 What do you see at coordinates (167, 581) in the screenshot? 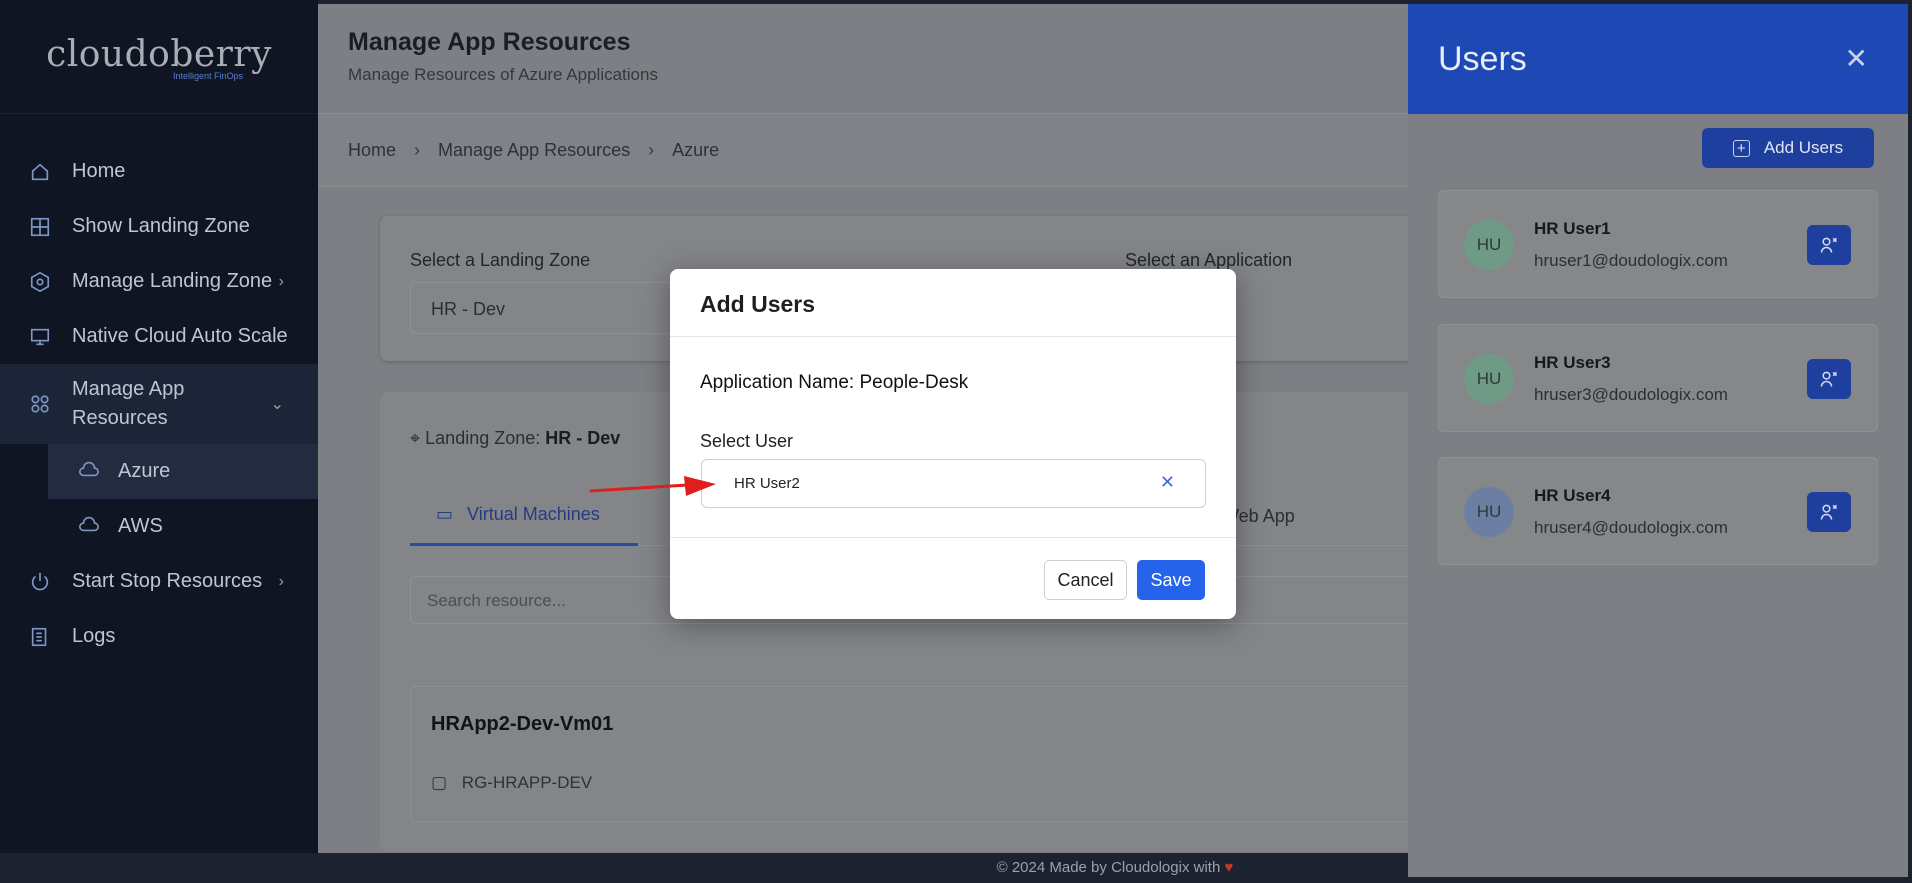
I see `sidebar-item-label: Start Stop Resources` at bounding box center [167, 581].